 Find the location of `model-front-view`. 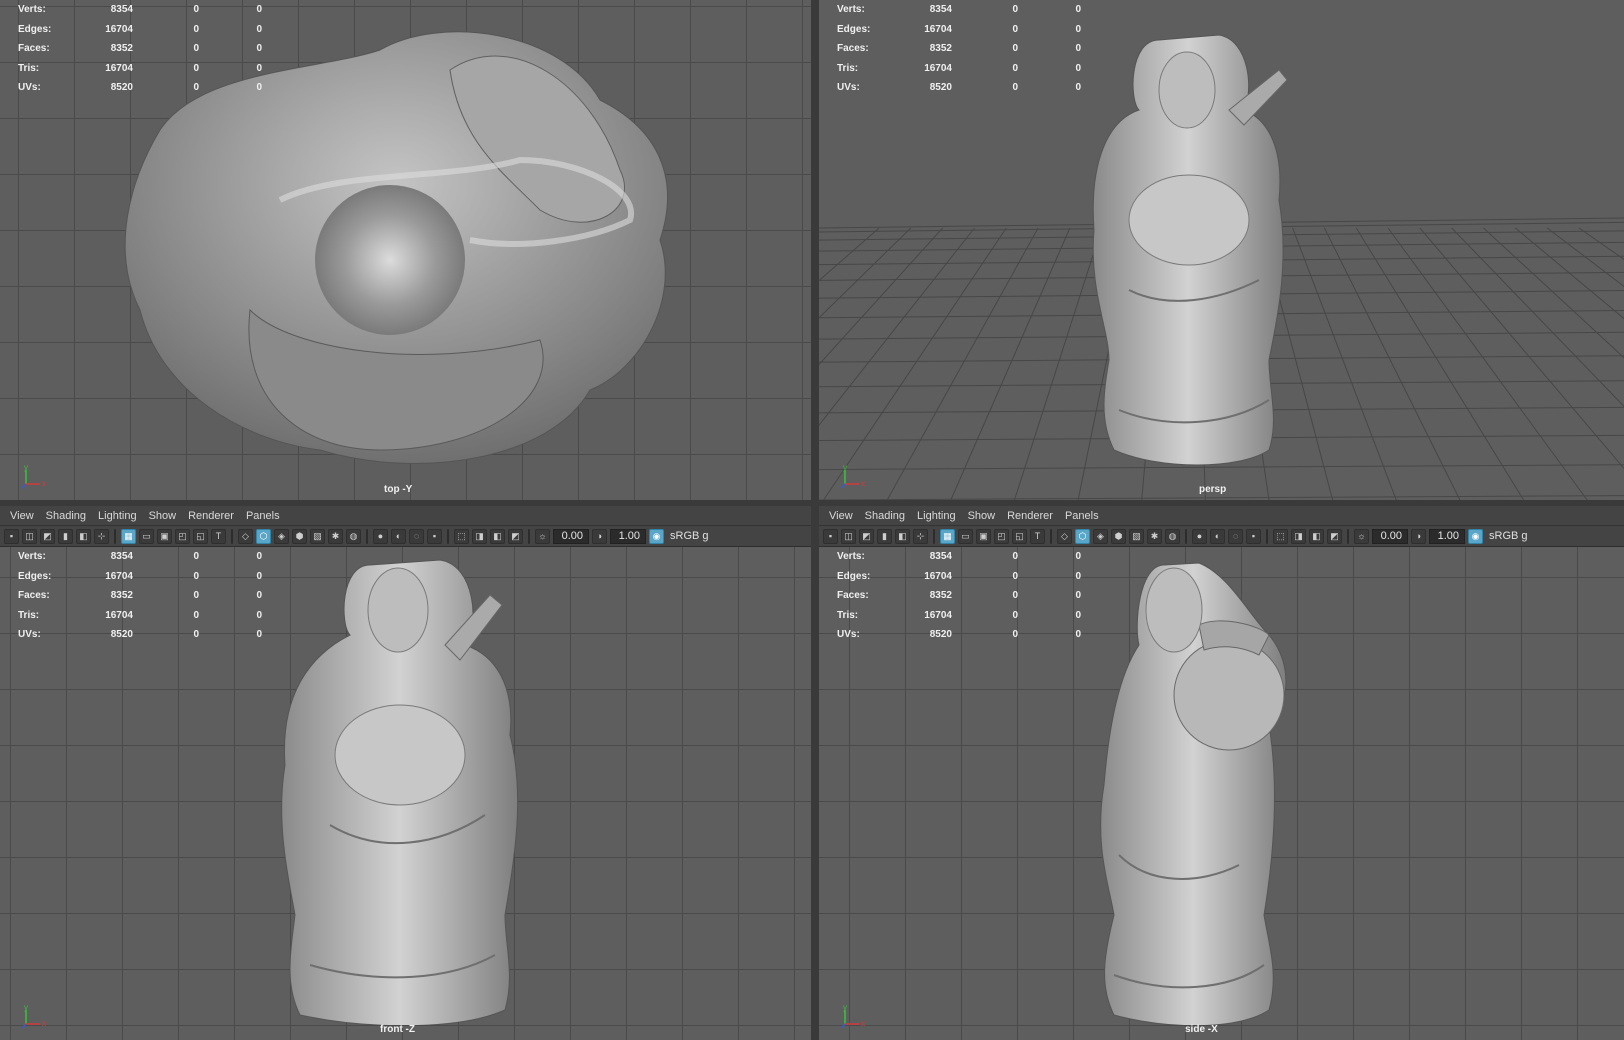

model-front-view is located at coordinates (405, 790).